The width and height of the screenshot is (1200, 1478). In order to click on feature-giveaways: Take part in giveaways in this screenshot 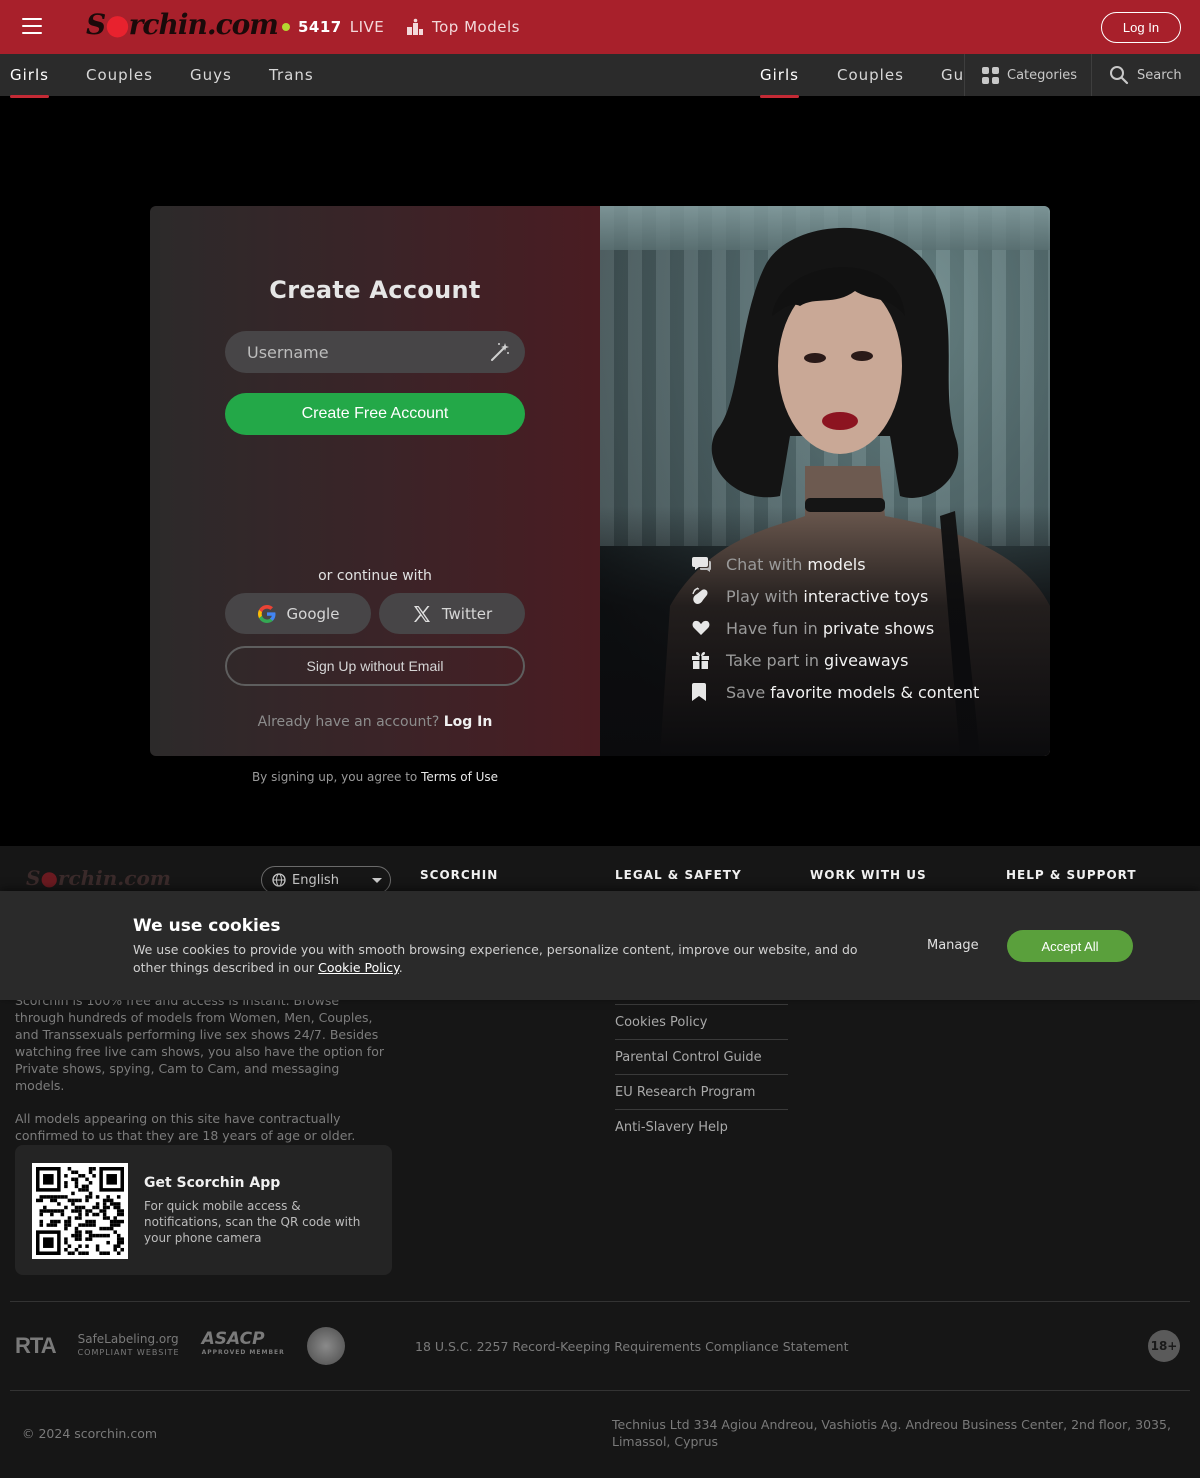, I will do `click(835, 660)`.